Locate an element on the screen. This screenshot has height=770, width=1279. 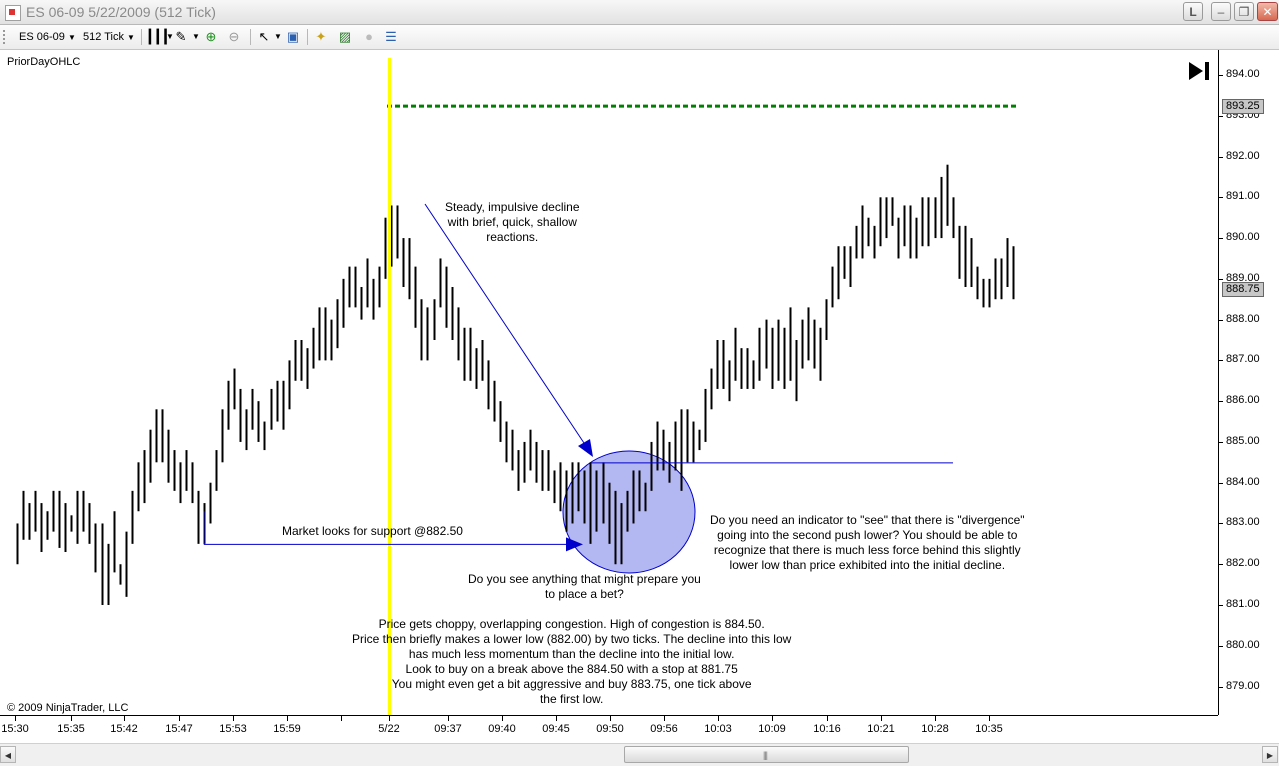
annotation-line: to place a bet? is located at coordinates (584, 594).